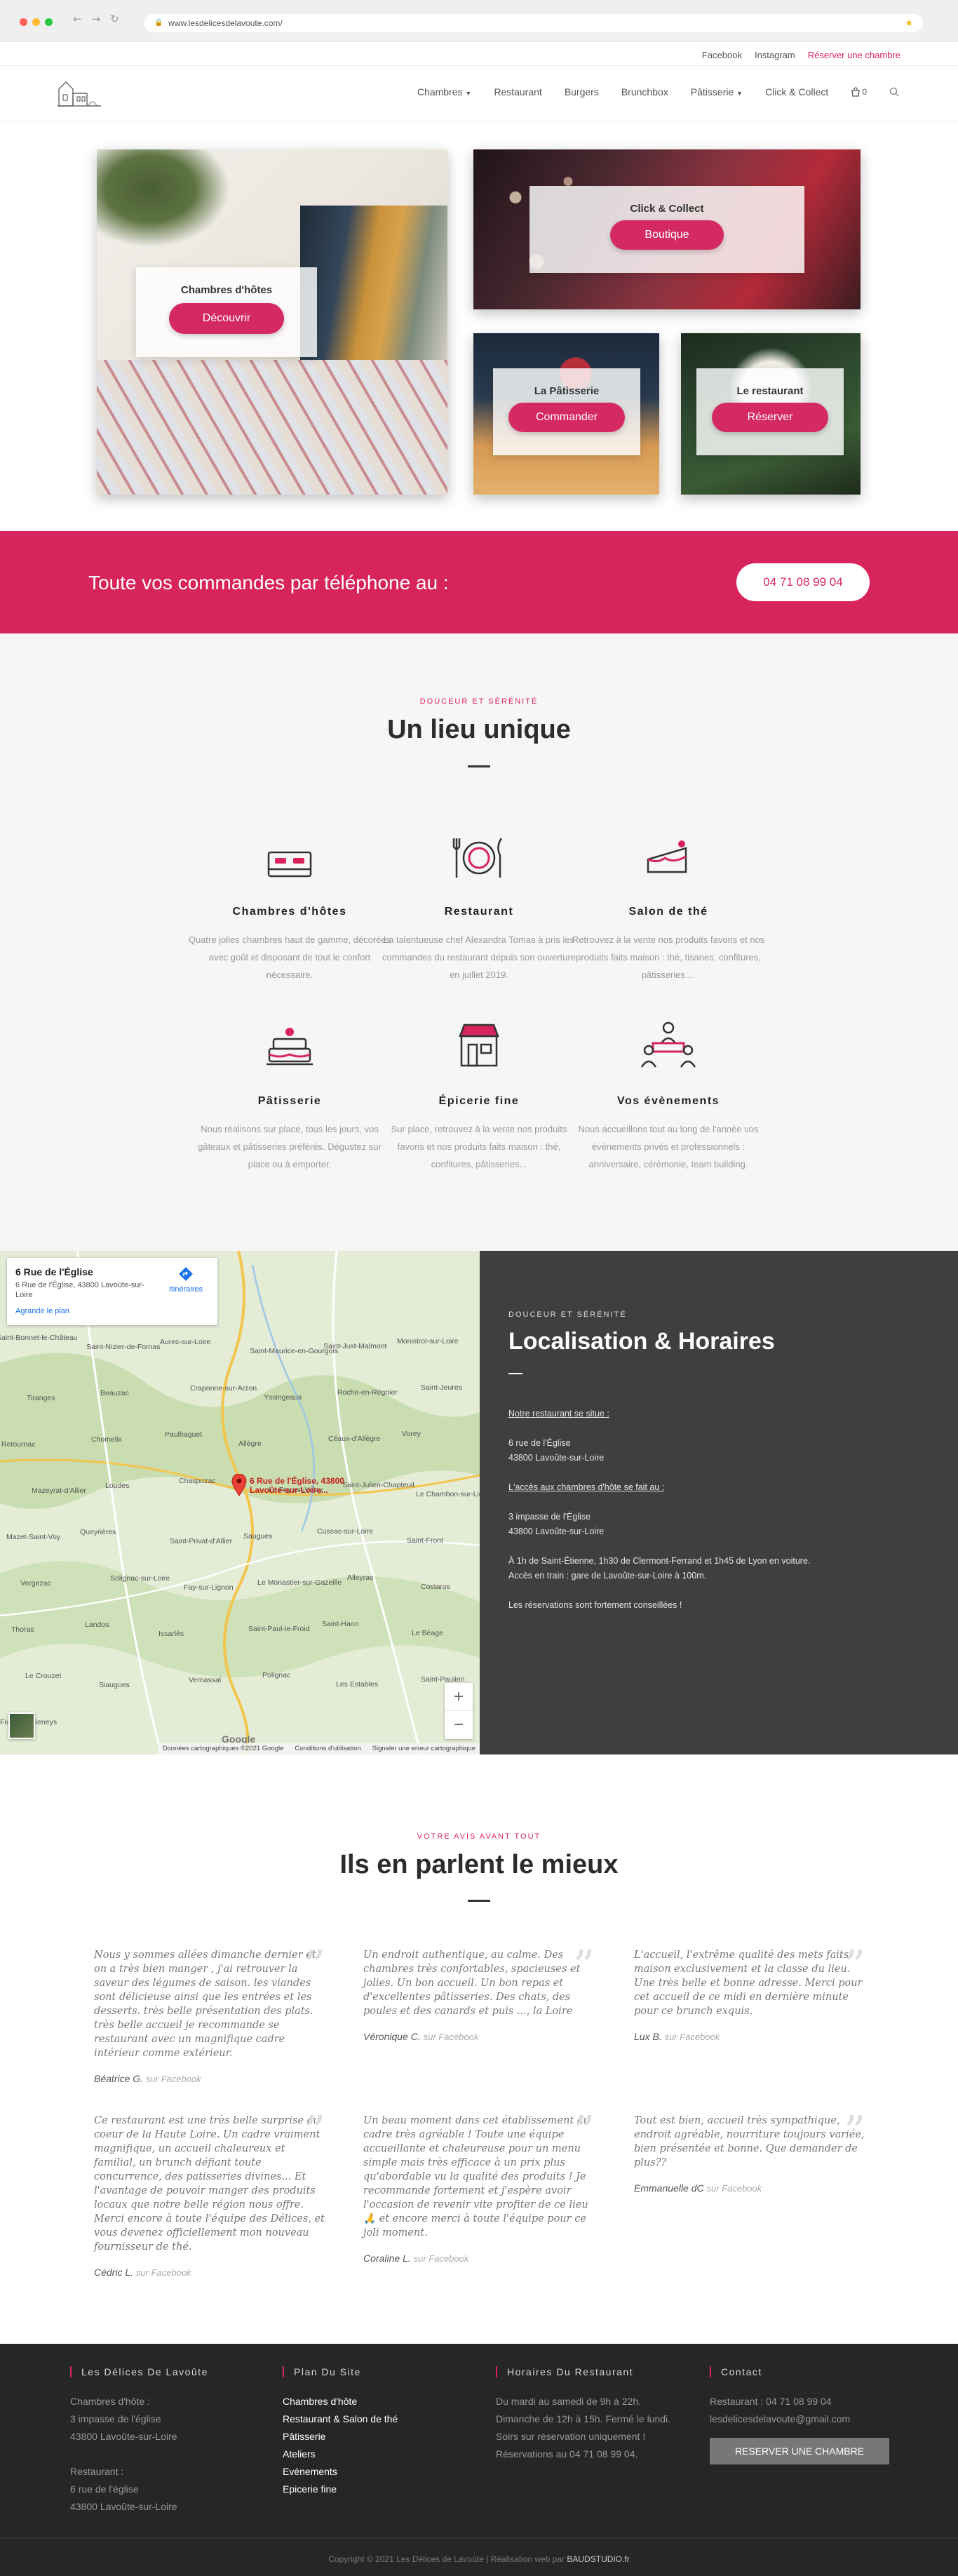 Image resolution: width=958 pixels, height=2576 pixels. I want to click on card-chambres: Chambres d'hôtes Découvrir, so click(272, 322).